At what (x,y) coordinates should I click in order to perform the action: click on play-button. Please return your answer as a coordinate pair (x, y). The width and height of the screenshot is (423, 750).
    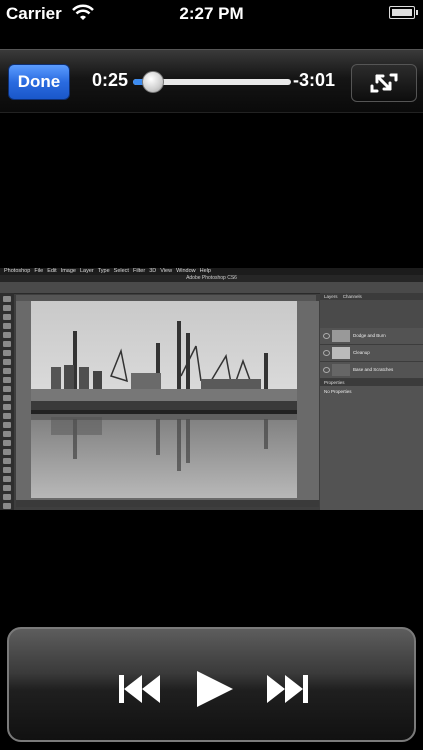
    Looking at the image, I should click on (214, 689).